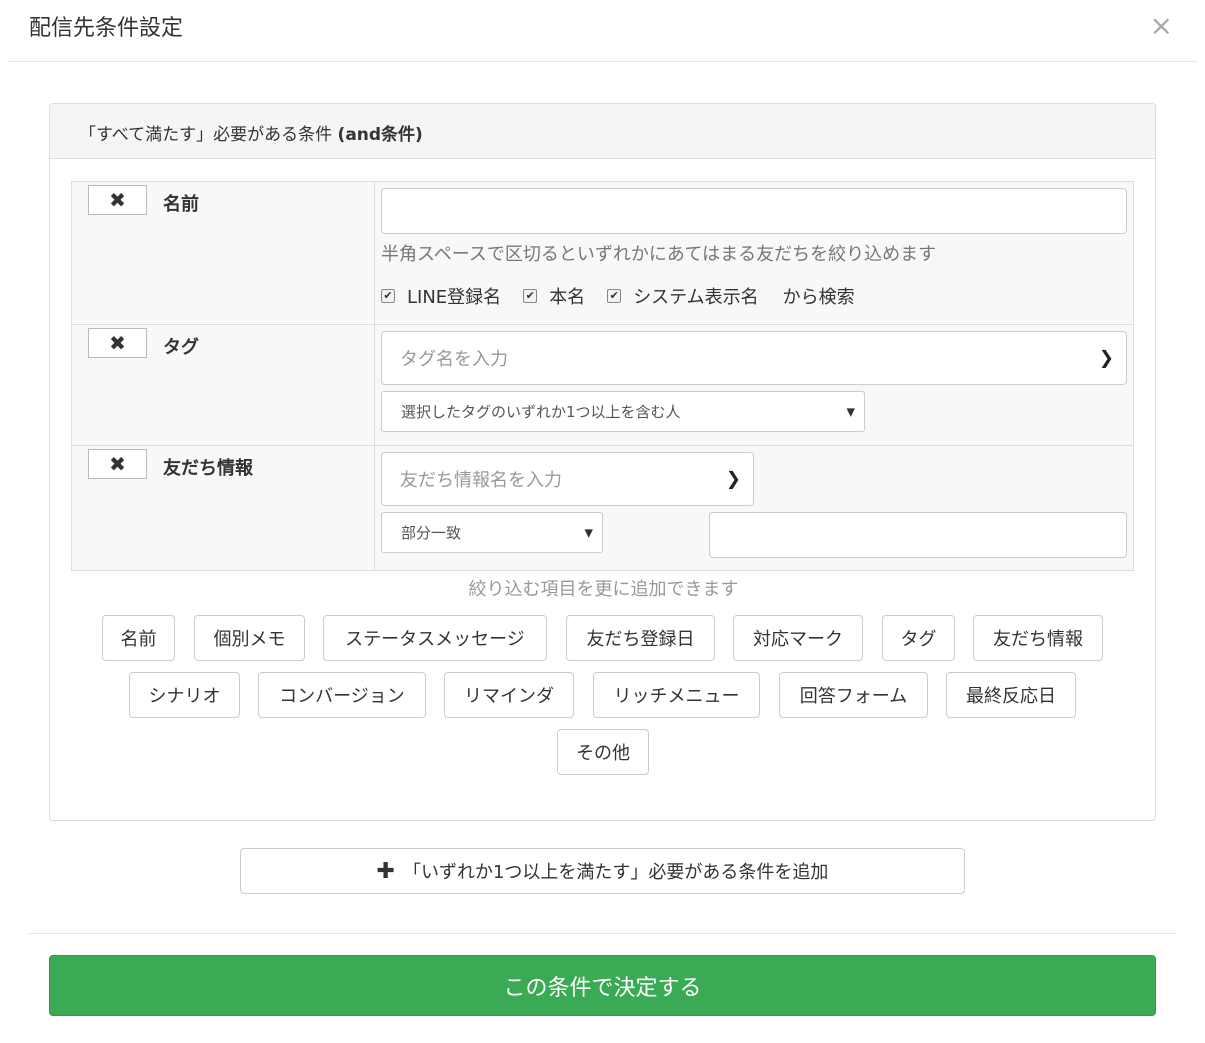 This screenshot has height=1043, width=1205. I want to click on check-system-name: ✔ システム表示名, so click(683, 296).